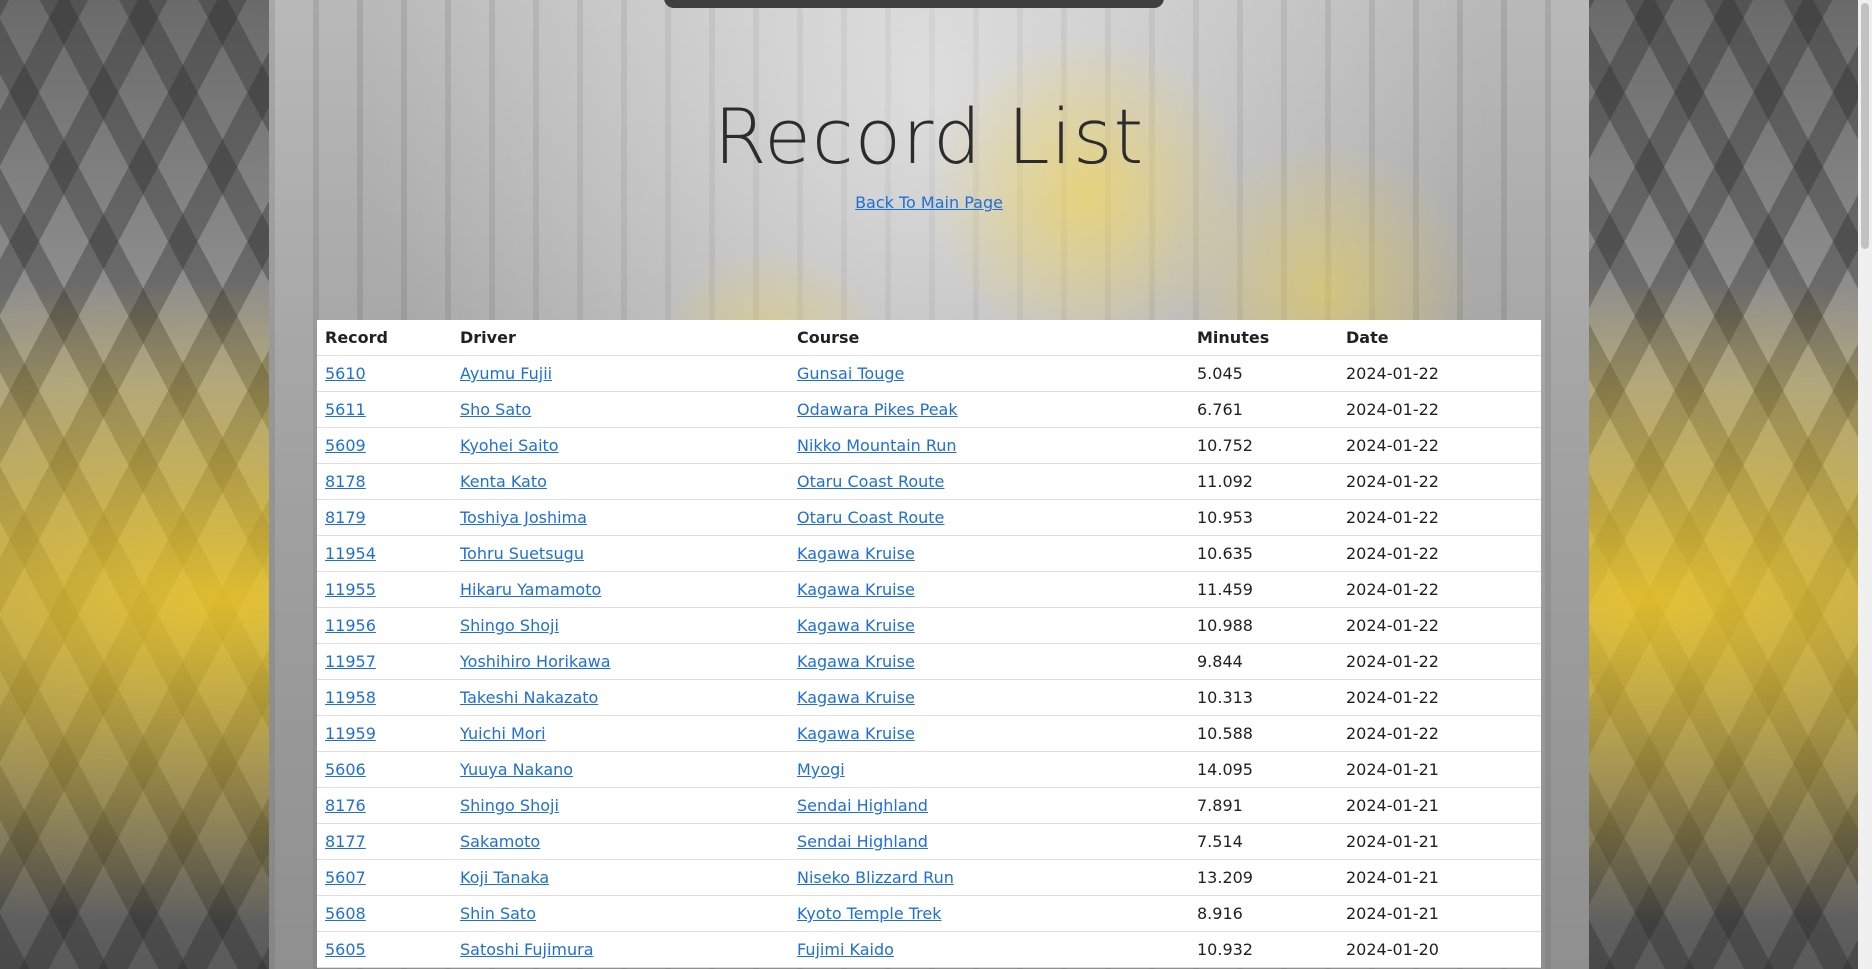 The width and height of the screenshot is (1872, 969). Describe the element at coordinates (350, 589) in the screenshot. I see `record-link: 11955` at that location.